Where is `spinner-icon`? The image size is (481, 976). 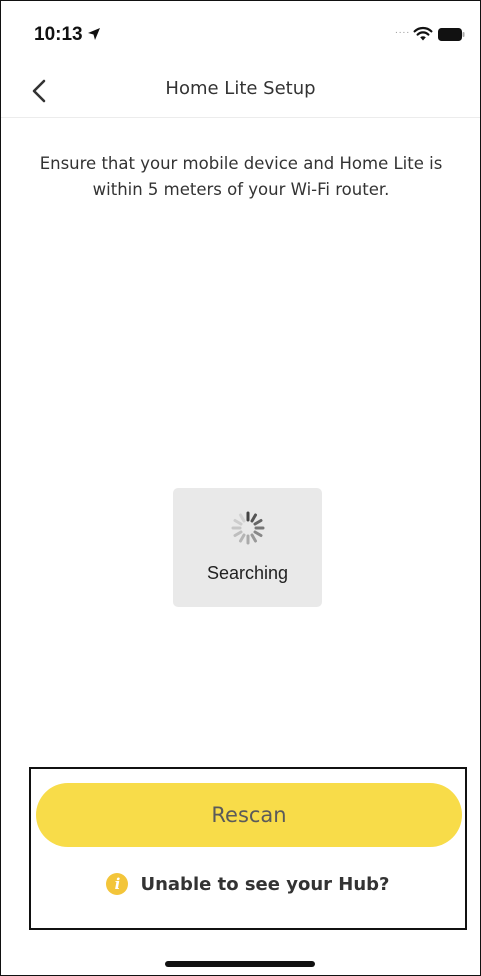 spinner-icon is located at coordinates (248, 528).